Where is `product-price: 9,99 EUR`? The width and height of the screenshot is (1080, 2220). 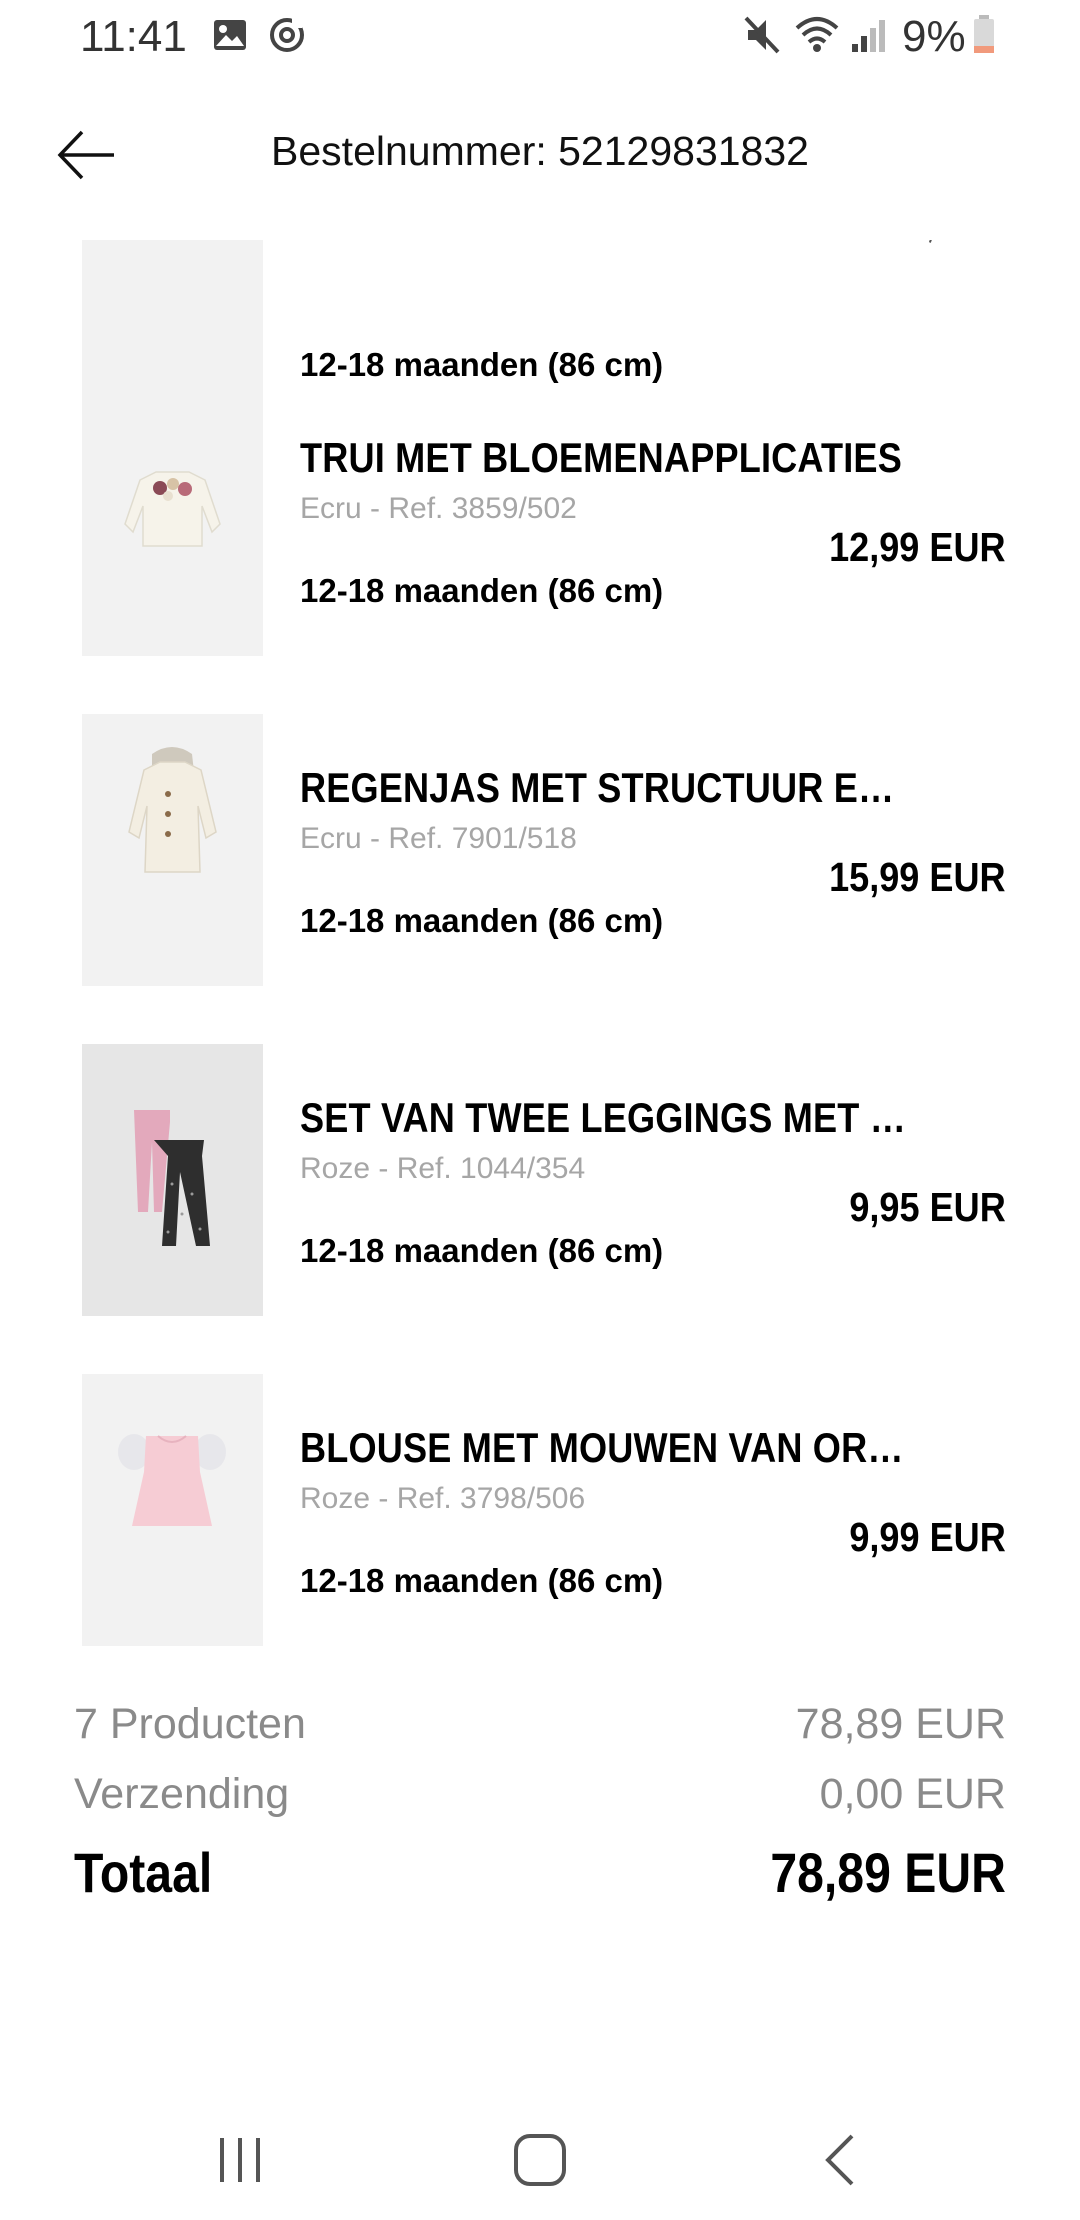 product-price: 9,99 EUR is located at coordinates (927, 1537).